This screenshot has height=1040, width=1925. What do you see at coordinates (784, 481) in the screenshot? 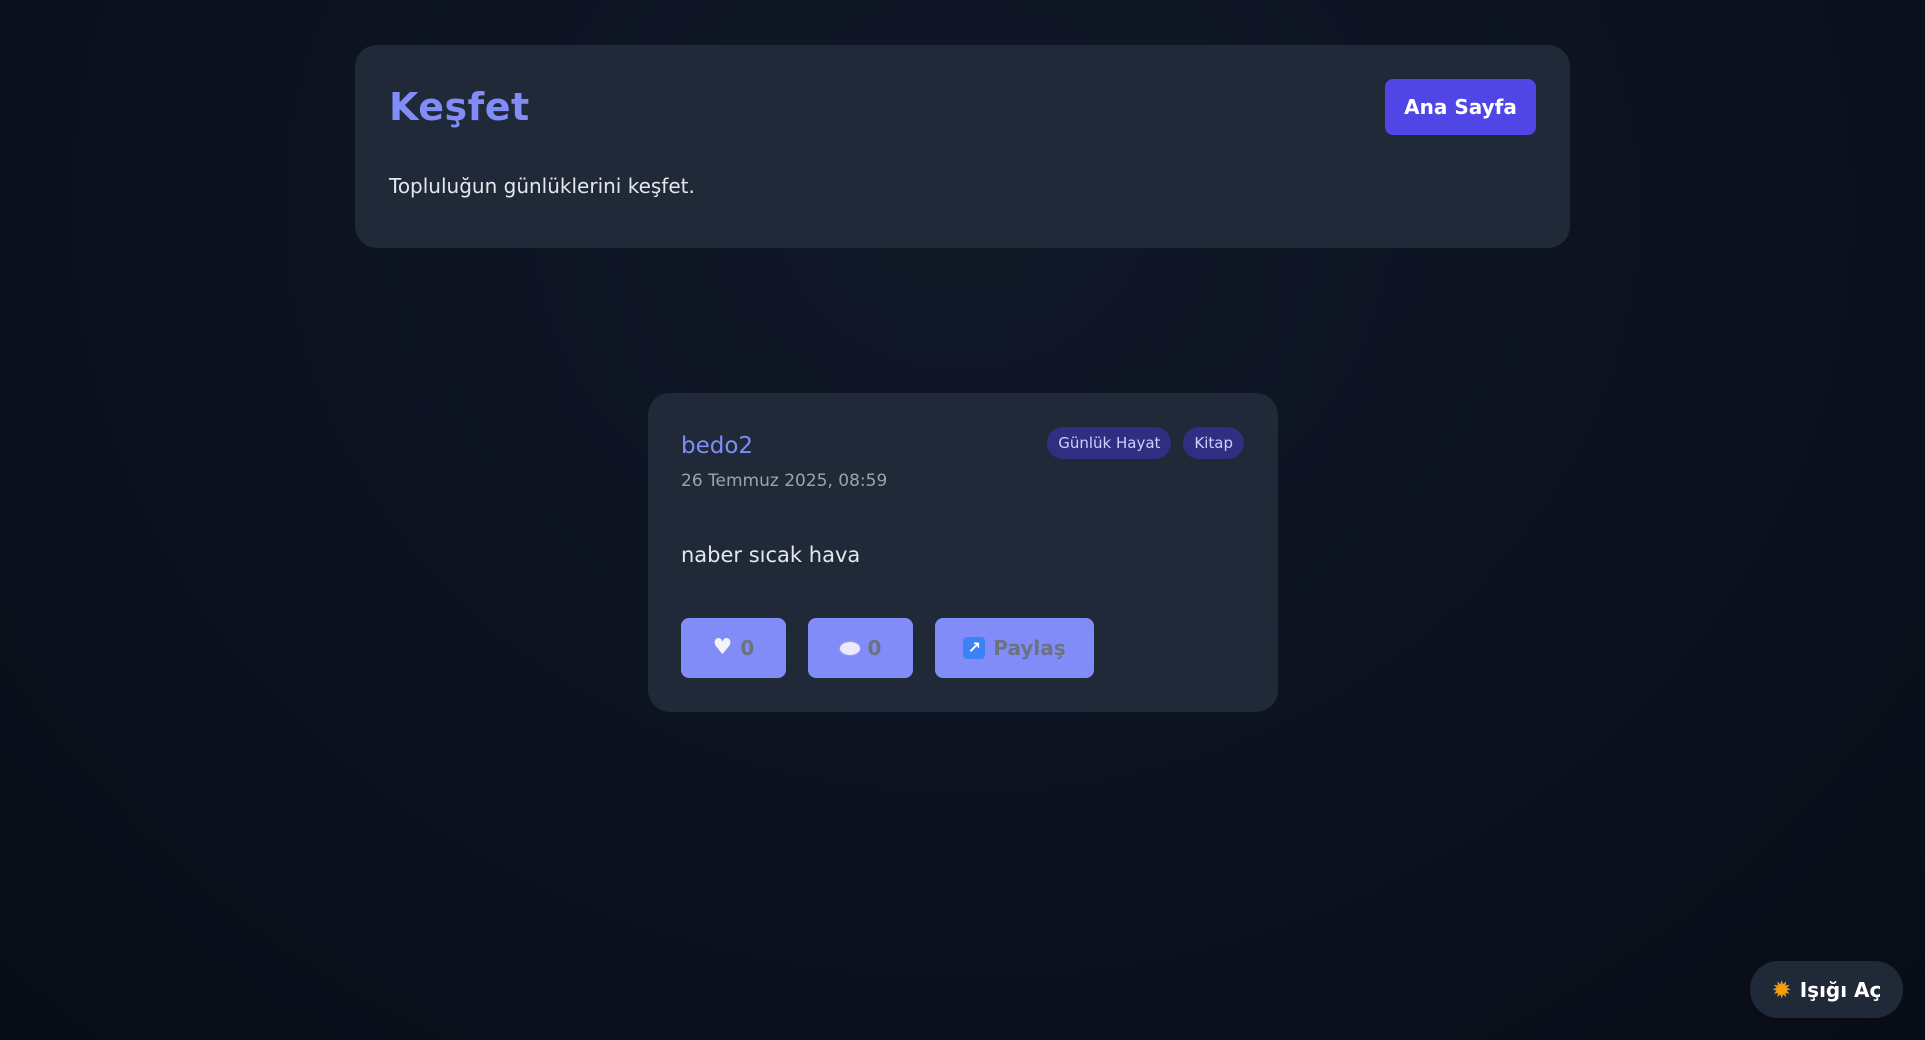
I see `post-date: 26 Temmuz 2025, 08:59` at bounding box center [784, 481].